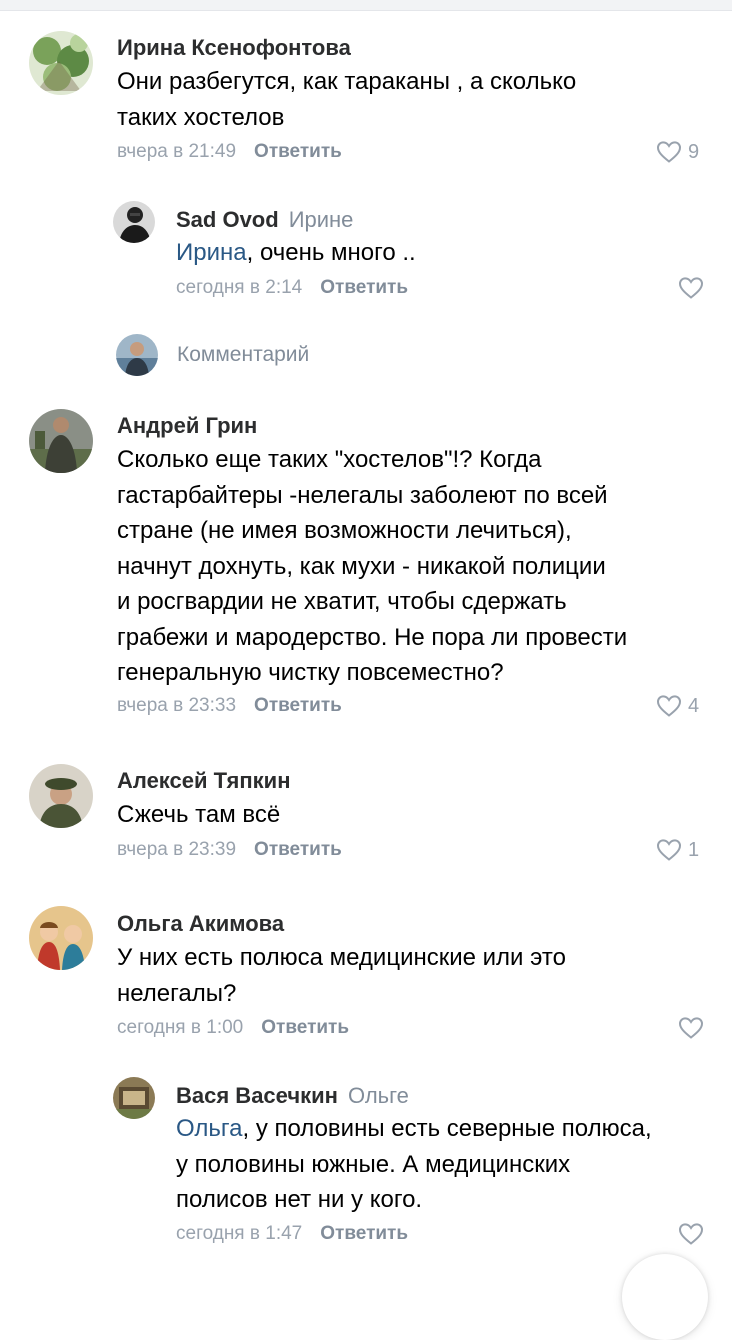  Describe the element at coordinates (227, 219) in the screenshot. I see `author-name: Sad Ovod` at that location.